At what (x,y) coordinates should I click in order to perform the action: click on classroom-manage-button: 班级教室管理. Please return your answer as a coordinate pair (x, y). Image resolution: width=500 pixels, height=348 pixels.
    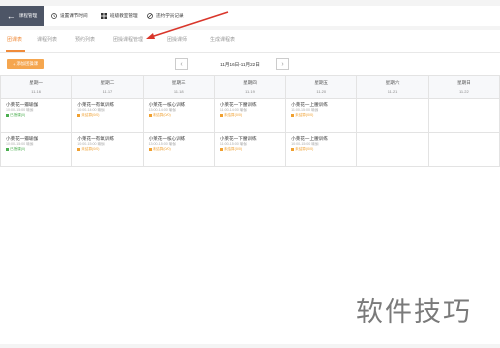
    Looking at the image, I should click on (119, 16).